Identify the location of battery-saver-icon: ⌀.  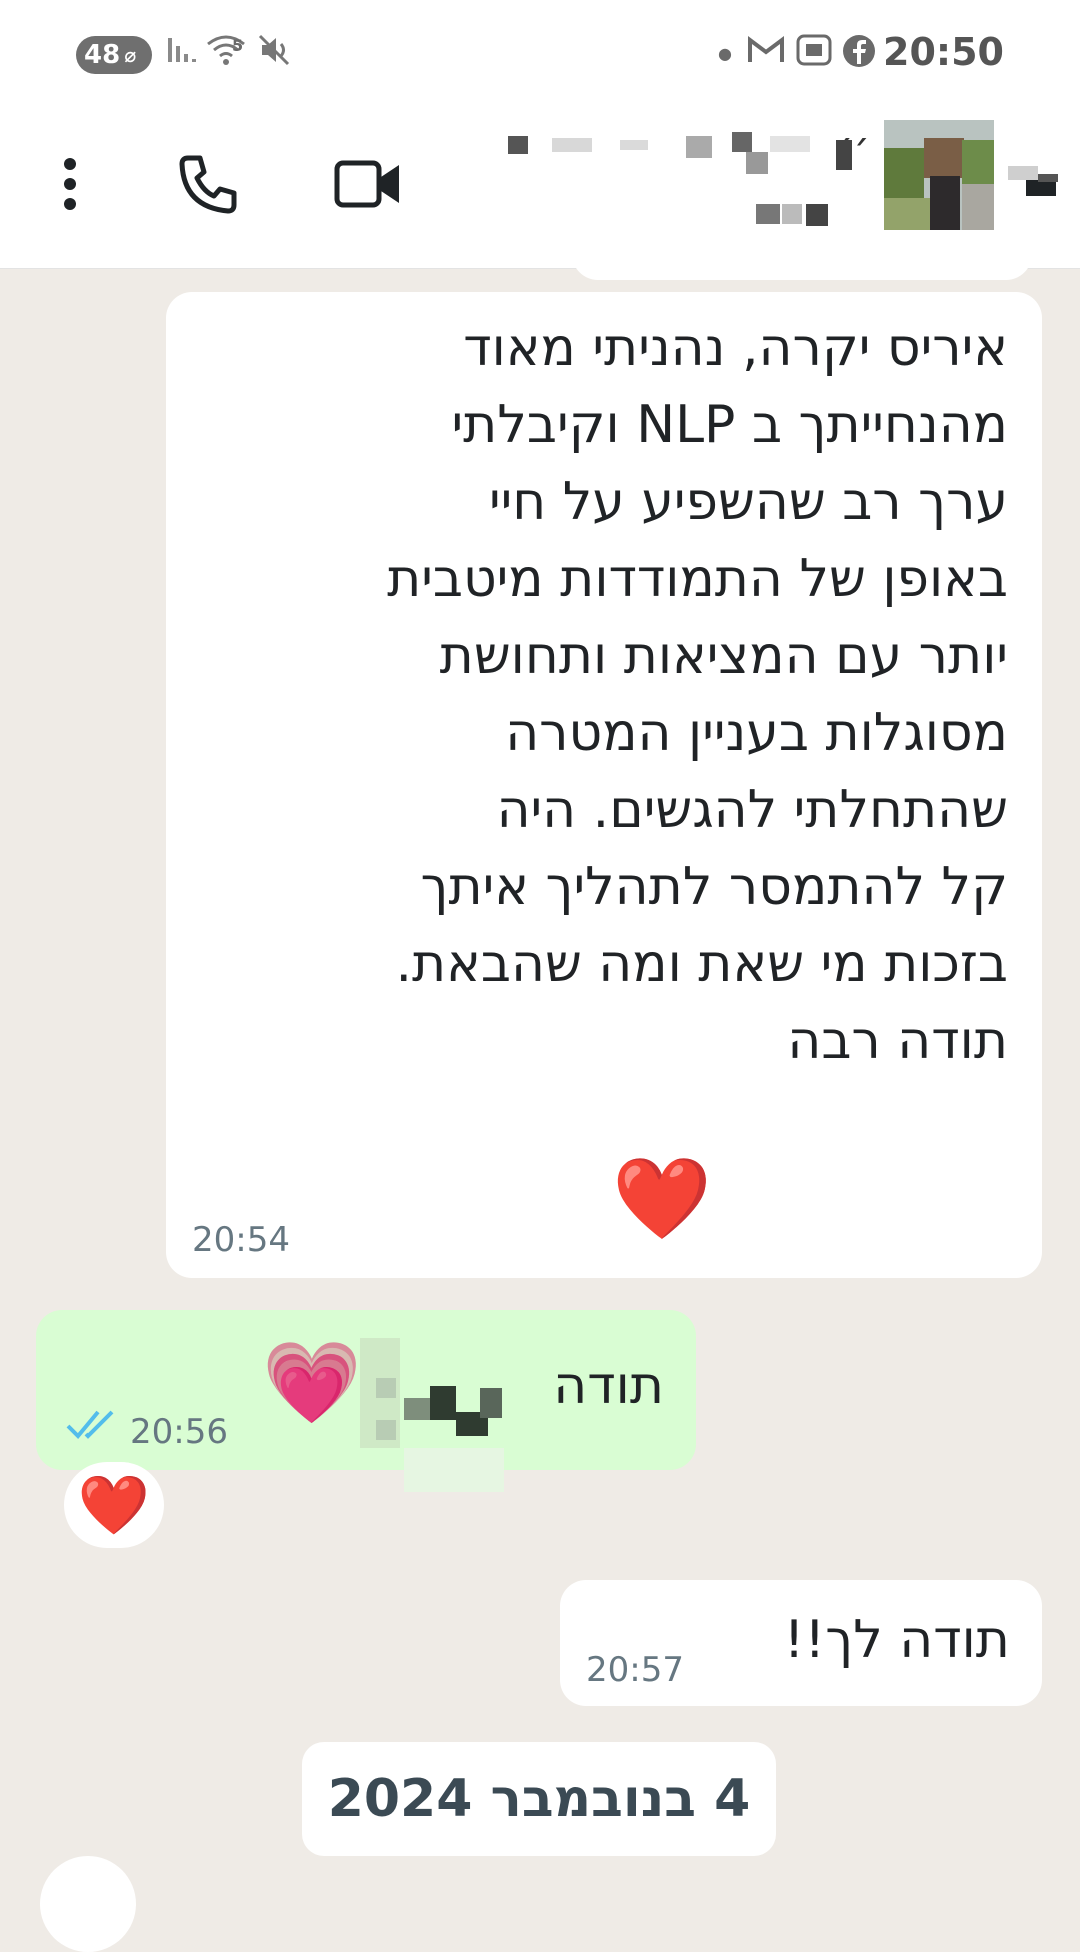
(130, 55).